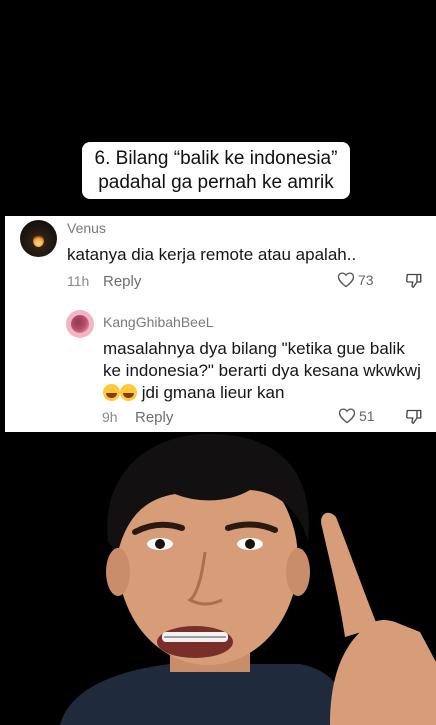  What do you see at coordinates (366, 279) in the screenshot?
I see `like-count: 73` at bounding box center [366, 279].